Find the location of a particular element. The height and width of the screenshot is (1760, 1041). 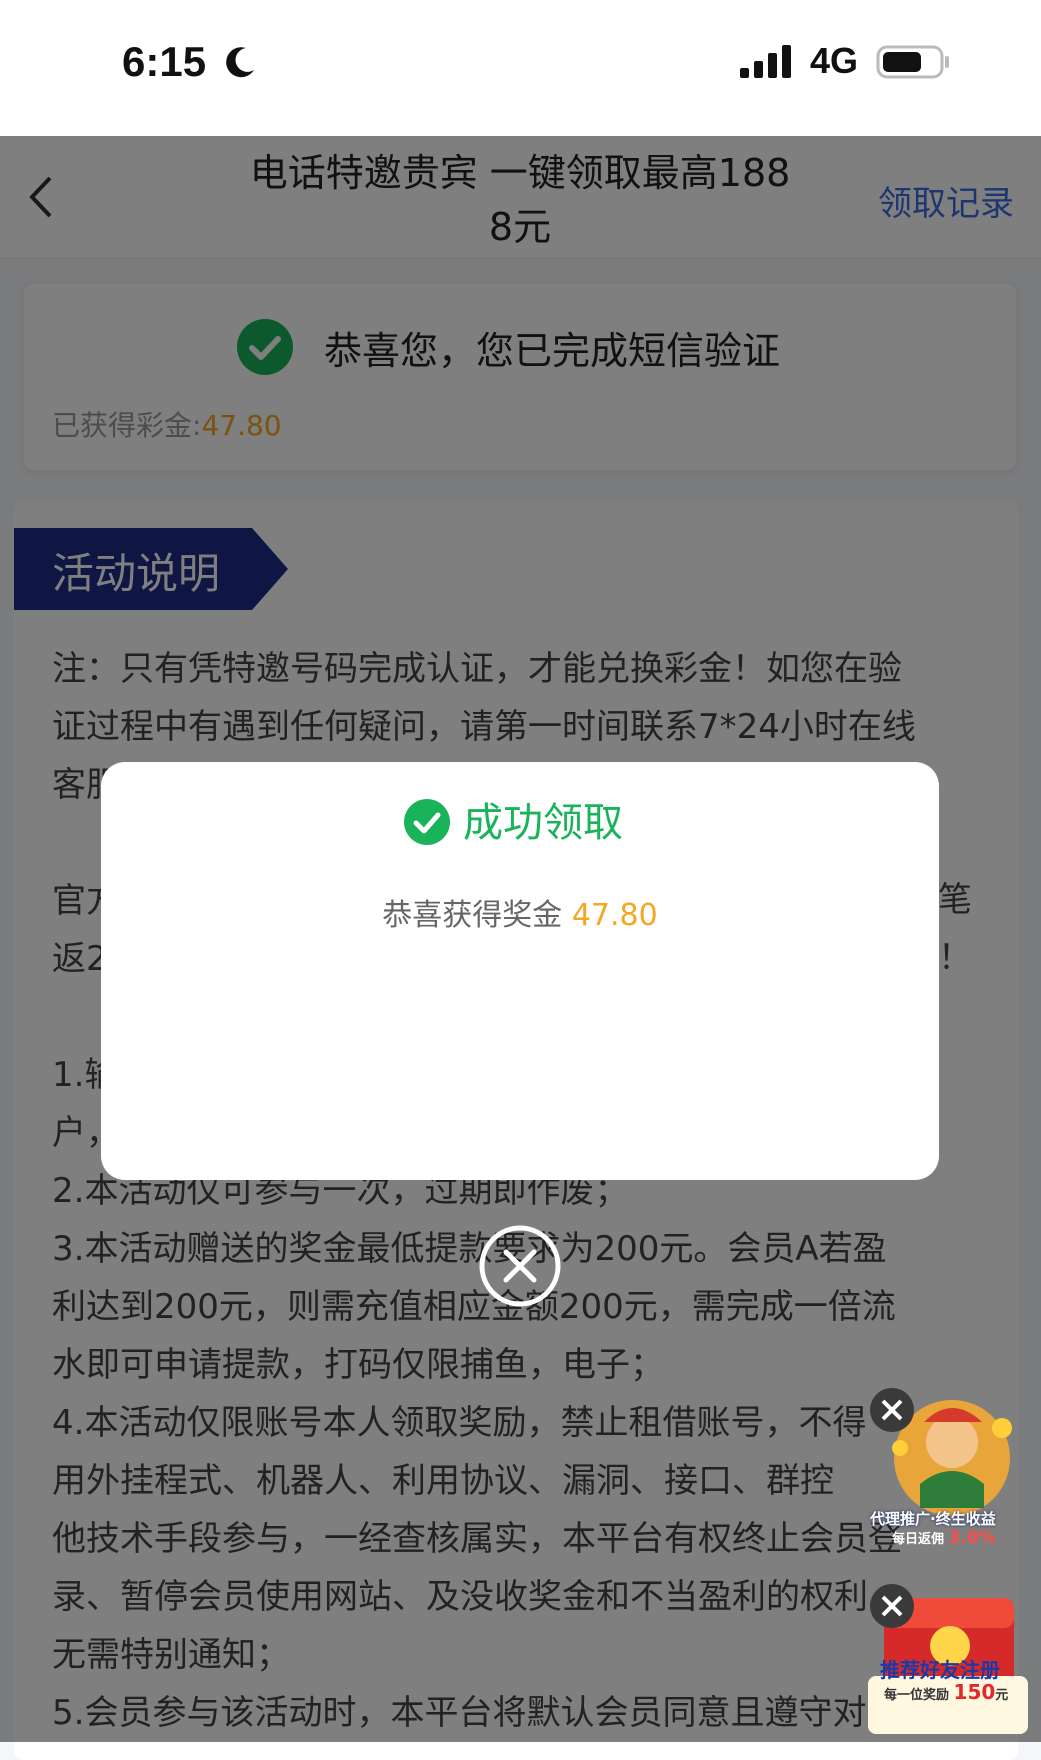

status-time: 6:15 is located at coordinates (164, 61).